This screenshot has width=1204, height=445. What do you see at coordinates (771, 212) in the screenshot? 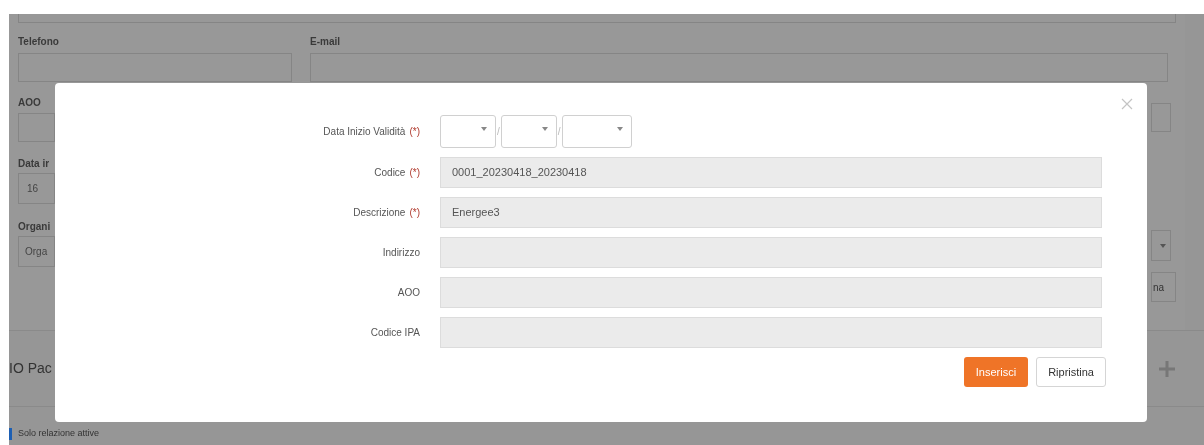
I see `text-input: Energee3` at bounding box center [771, 212].